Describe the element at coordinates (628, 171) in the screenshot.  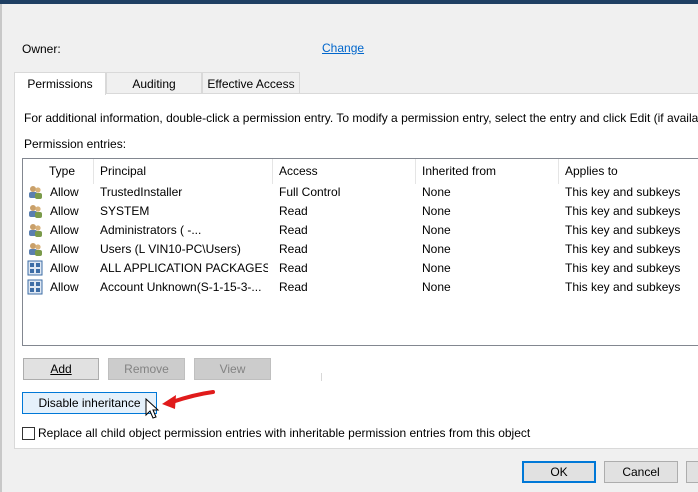
I see `column-applies-to: Applies to` at that location.